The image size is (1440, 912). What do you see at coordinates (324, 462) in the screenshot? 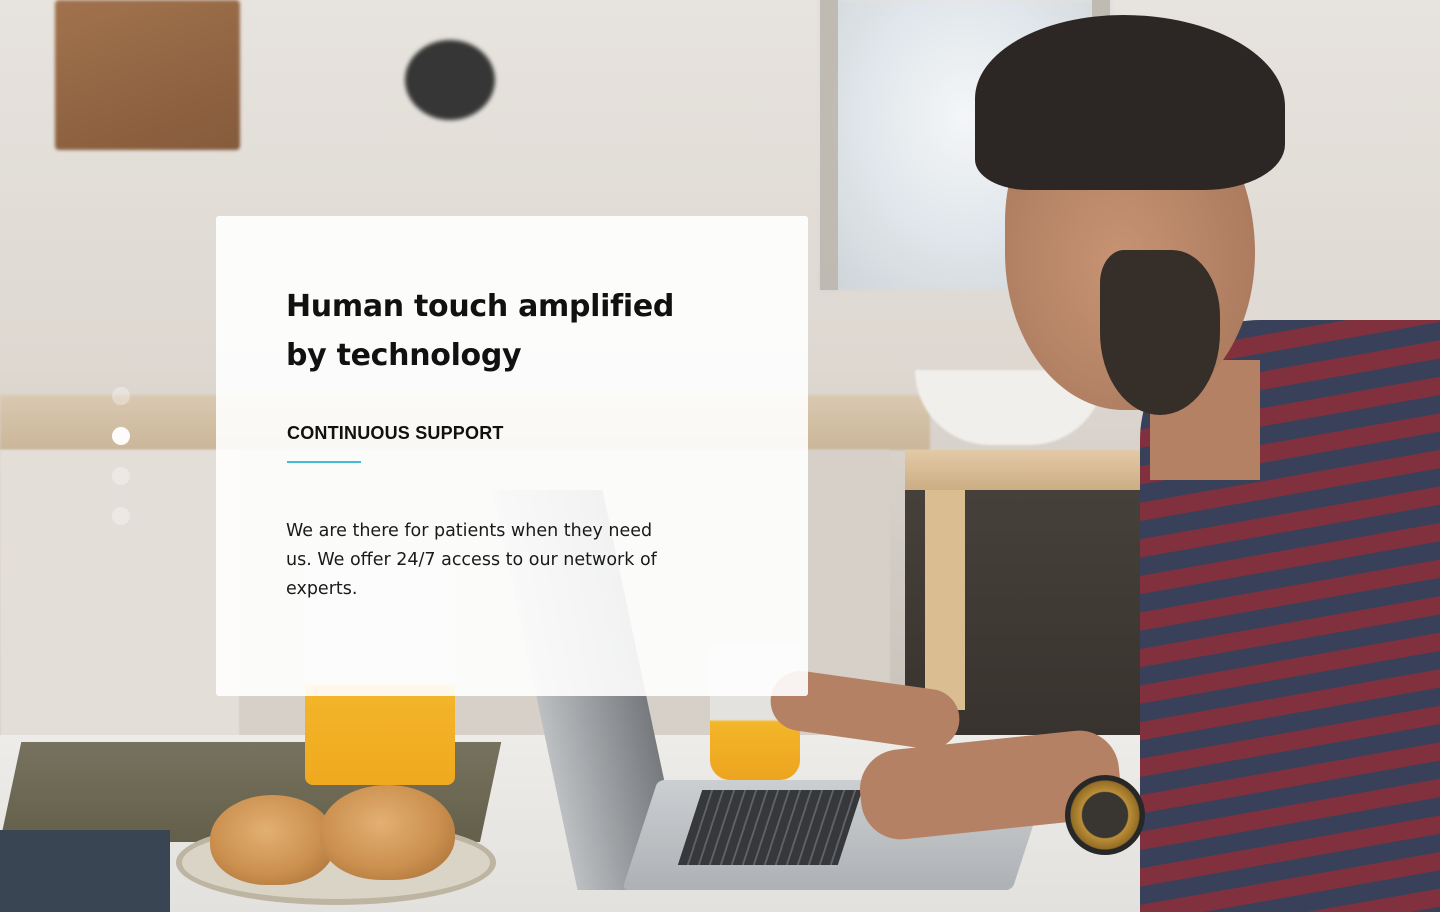
I see `accent-divider` at bounding box center [324, 462].